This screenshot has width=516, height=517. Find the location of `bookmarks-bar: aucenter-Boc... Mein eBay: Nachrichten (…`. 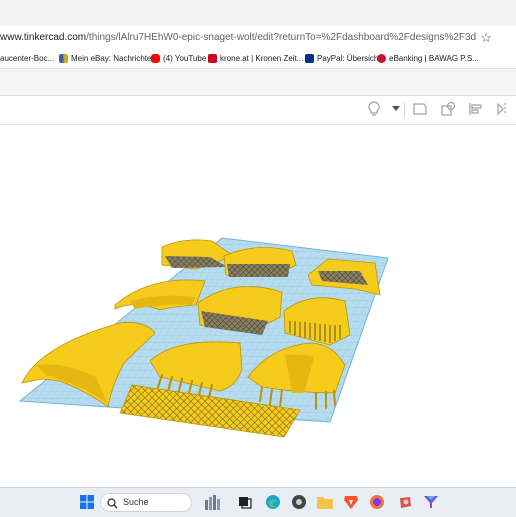

bookmarks-bar: aucenter-Boc... Mein eBay: Nachrichten (… is located at coordinates (258, 59).